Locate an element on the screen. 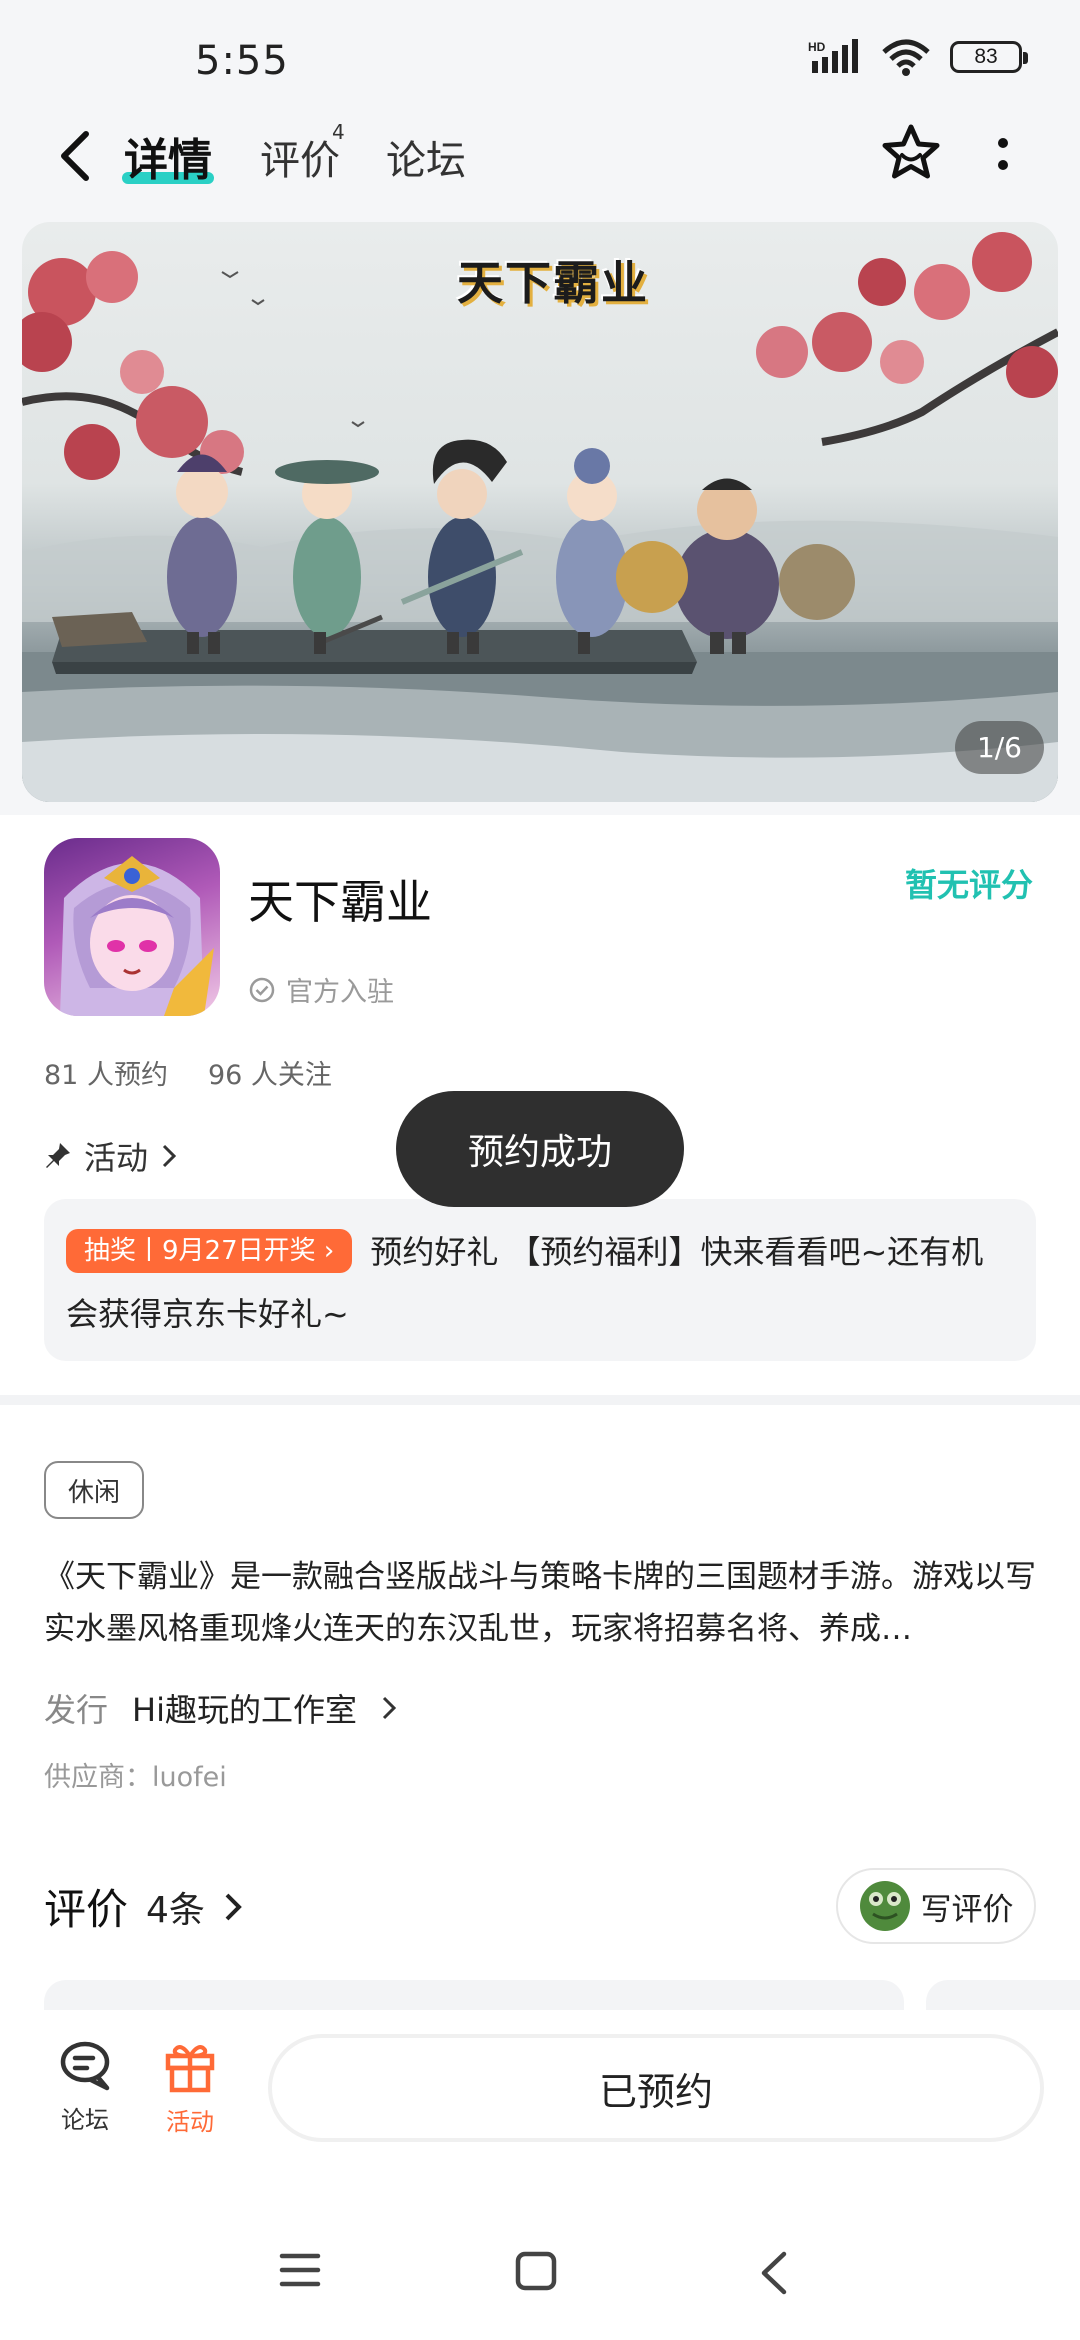 The height and width of the screenshot is (2340, 1080). status-time: 5:55 is located at coordinates (242, 61).